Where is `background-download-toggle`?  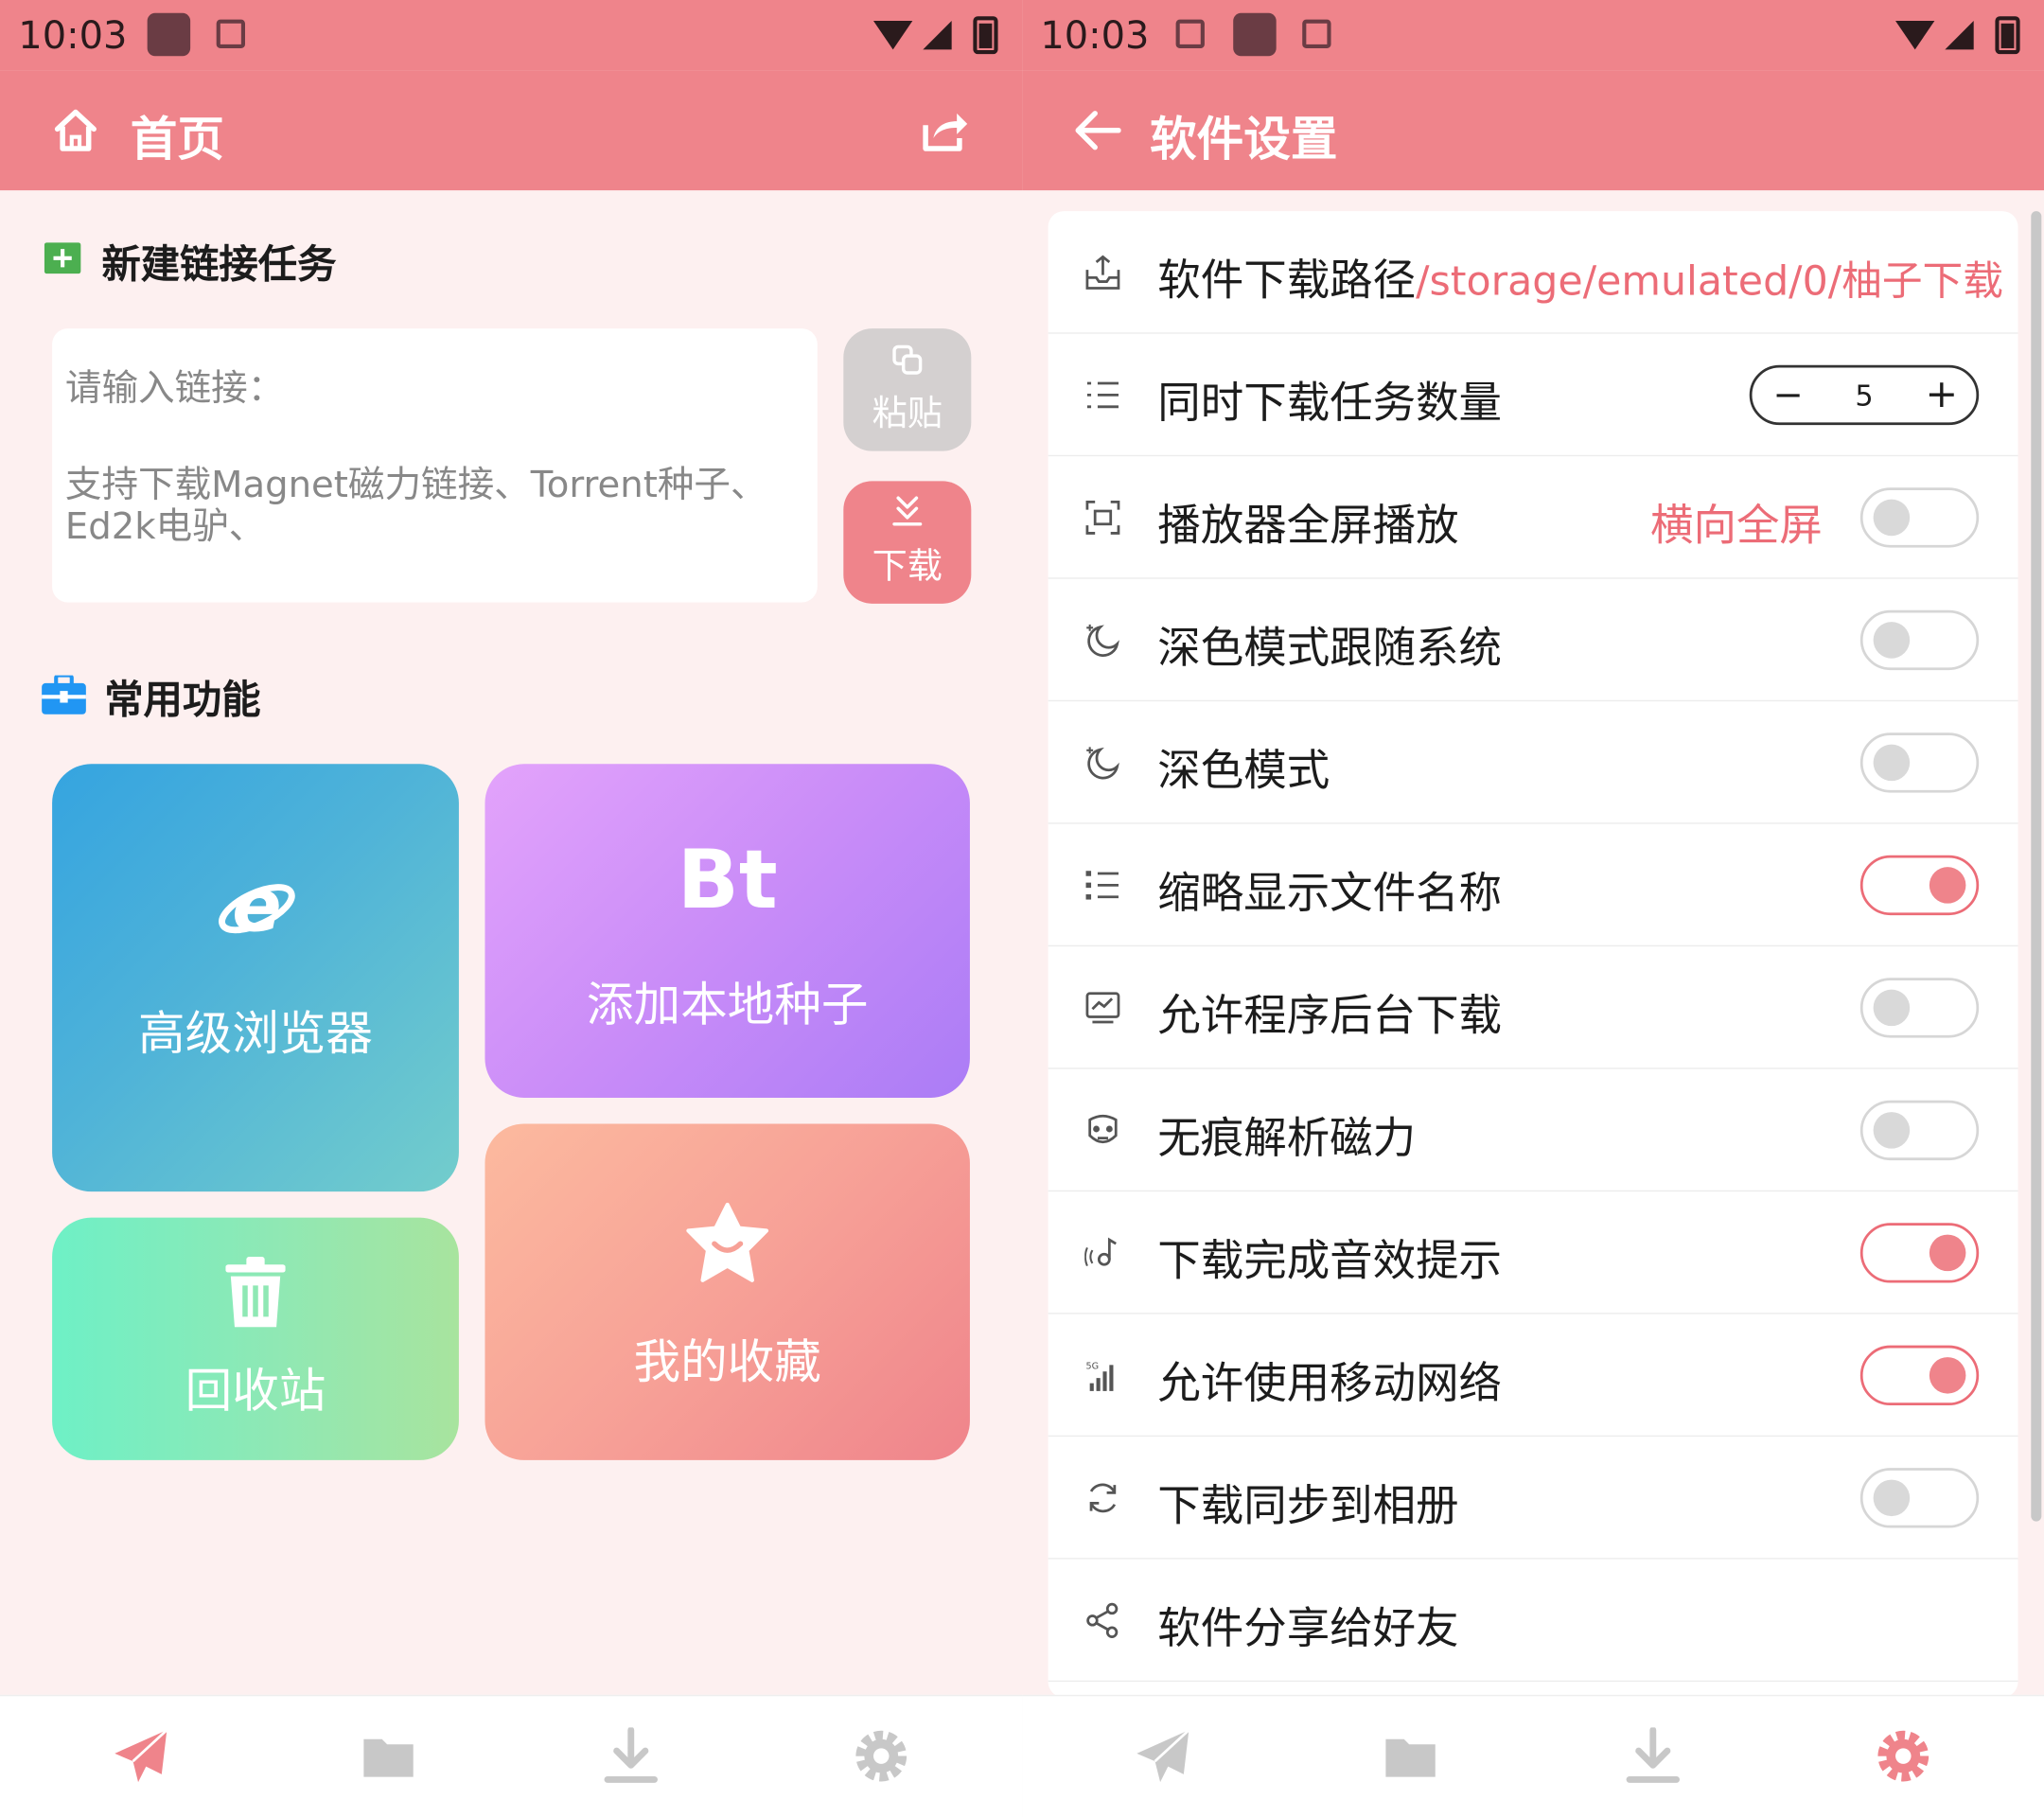 background-download-toggle is located at coordinates (1919, 1008).